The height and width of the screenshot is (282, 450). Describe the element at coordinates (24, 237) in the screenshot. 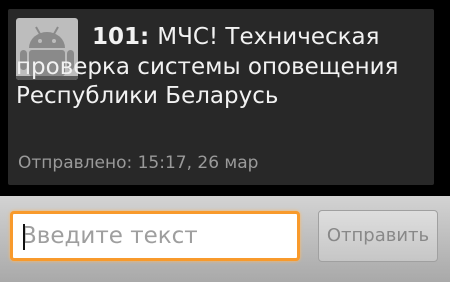

I see `text-caret` at that location.